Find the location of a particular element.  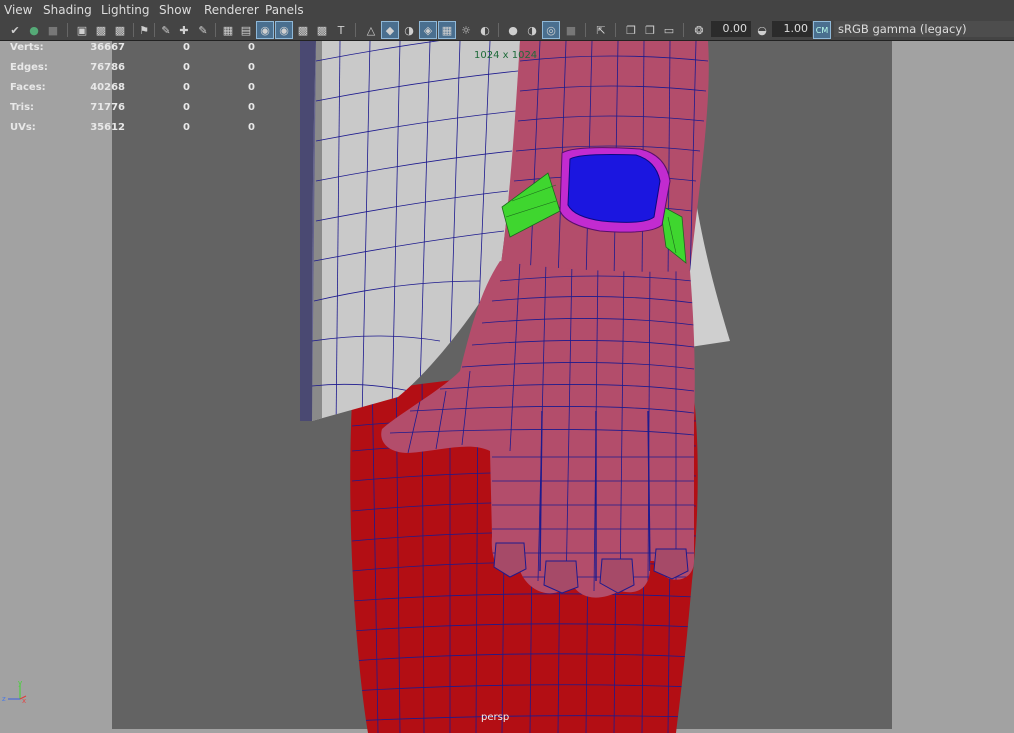

gamma-icon: ◒ is located at coordinates (762, 30).